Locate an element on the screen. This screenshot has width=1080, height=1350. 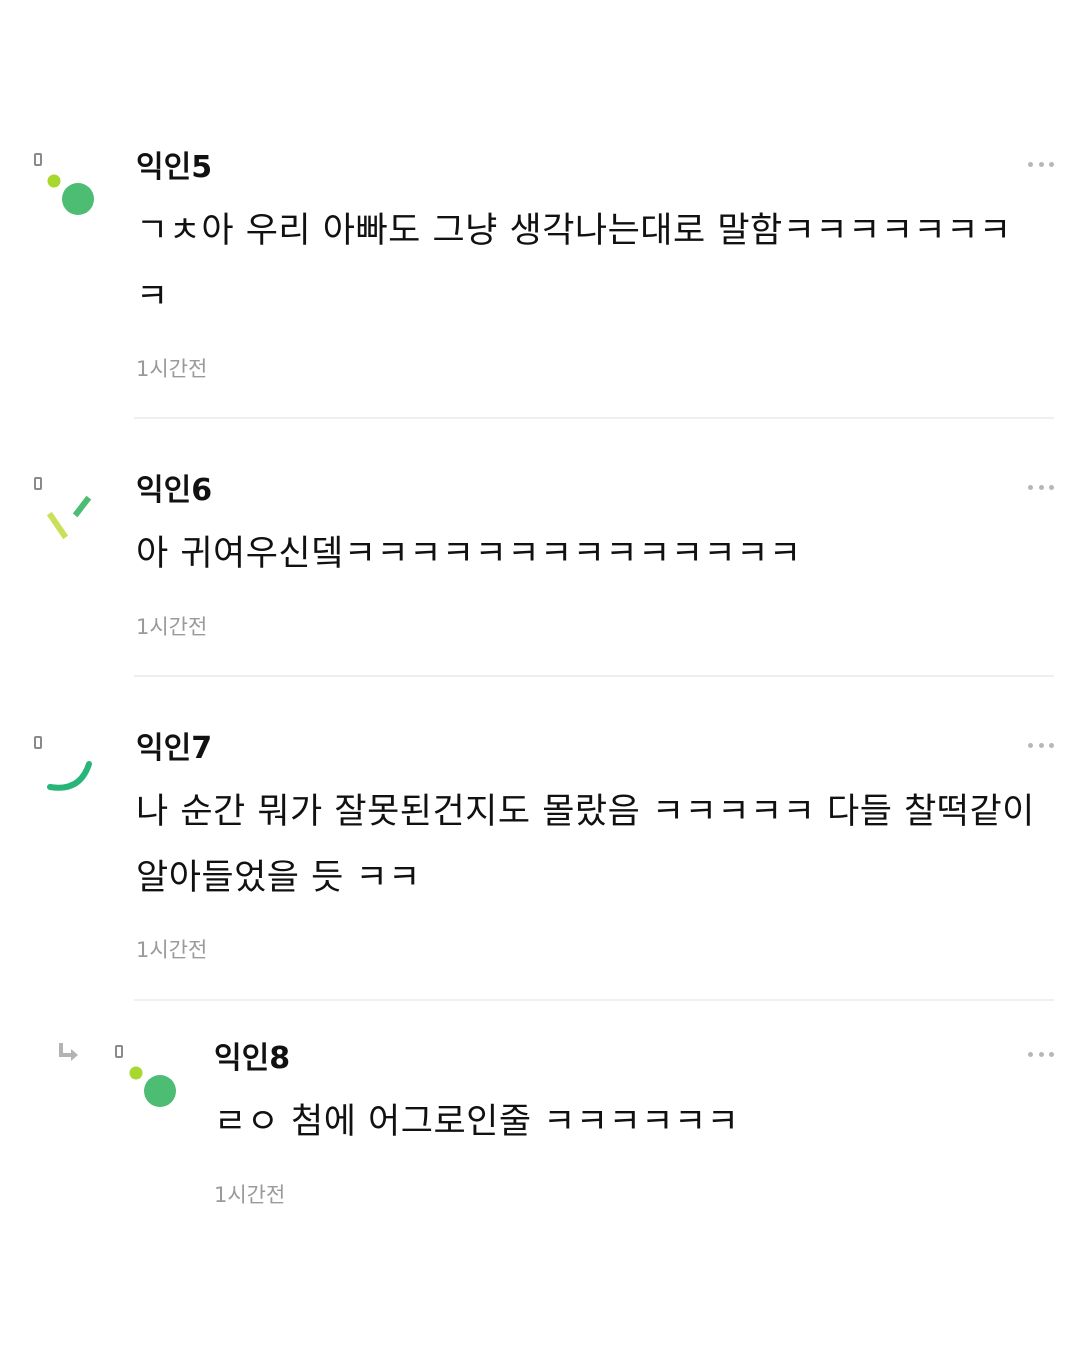
comment-author: 익인5 is located at coordinates (174, 167).